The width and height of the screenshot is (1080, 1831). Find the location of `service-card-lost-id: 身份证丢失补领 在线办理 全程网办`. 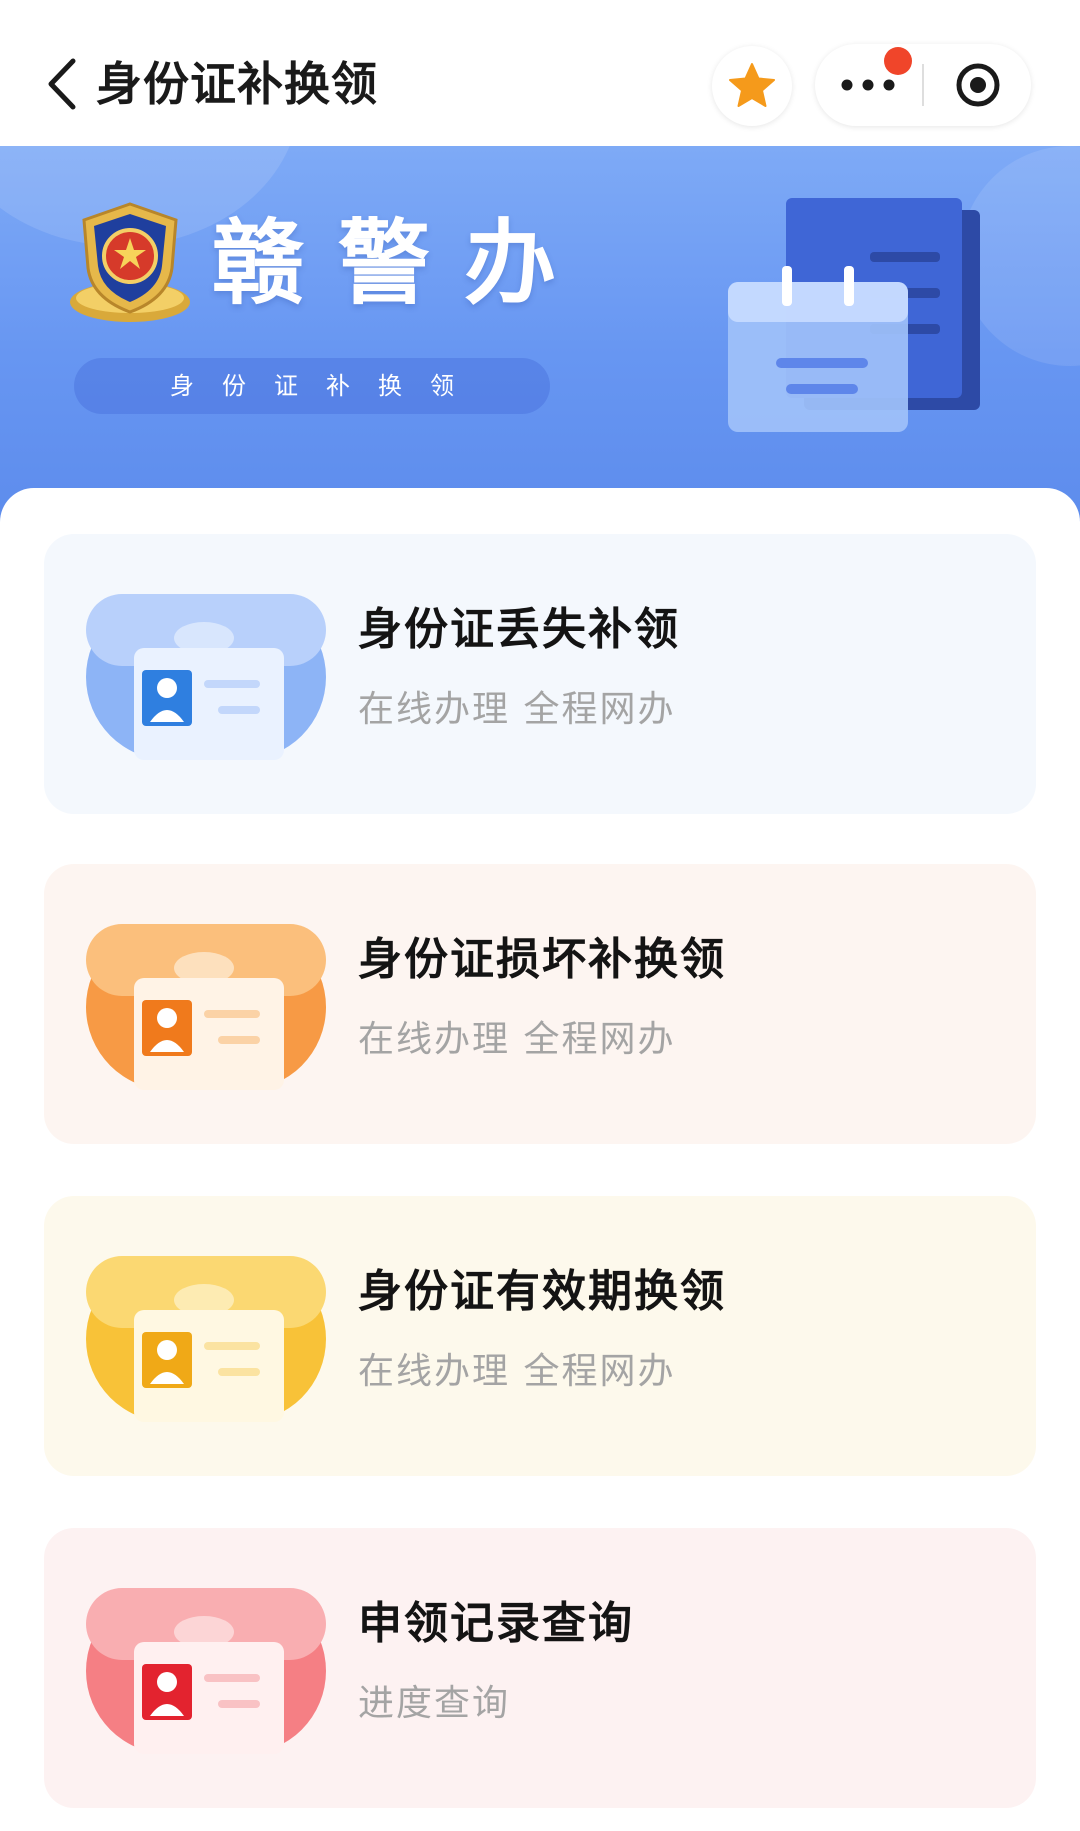

service-card-lost-id: 身份证丢失补领 在线办理 全程网办 is located at coordinates (540, 674).